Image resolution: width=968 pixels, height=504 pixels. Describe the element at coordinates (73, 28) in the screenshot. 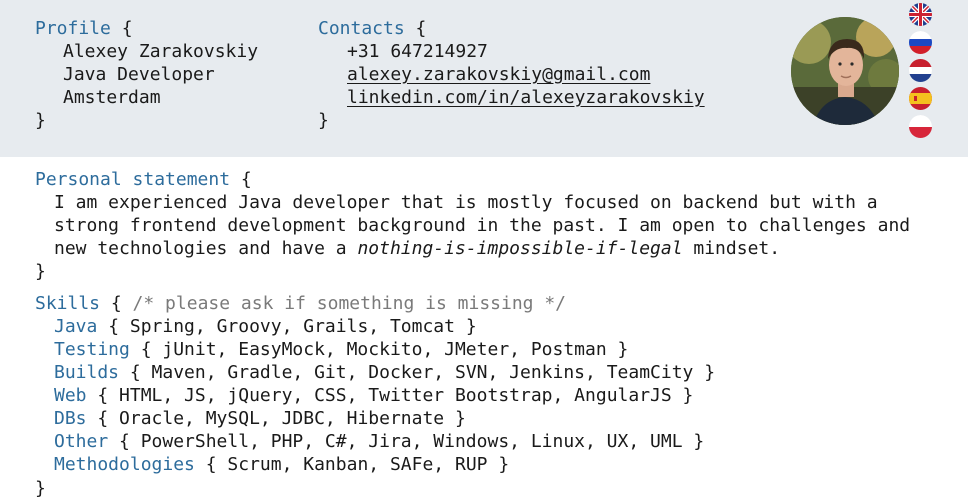

I see `profile-heading: Profile` at that location.